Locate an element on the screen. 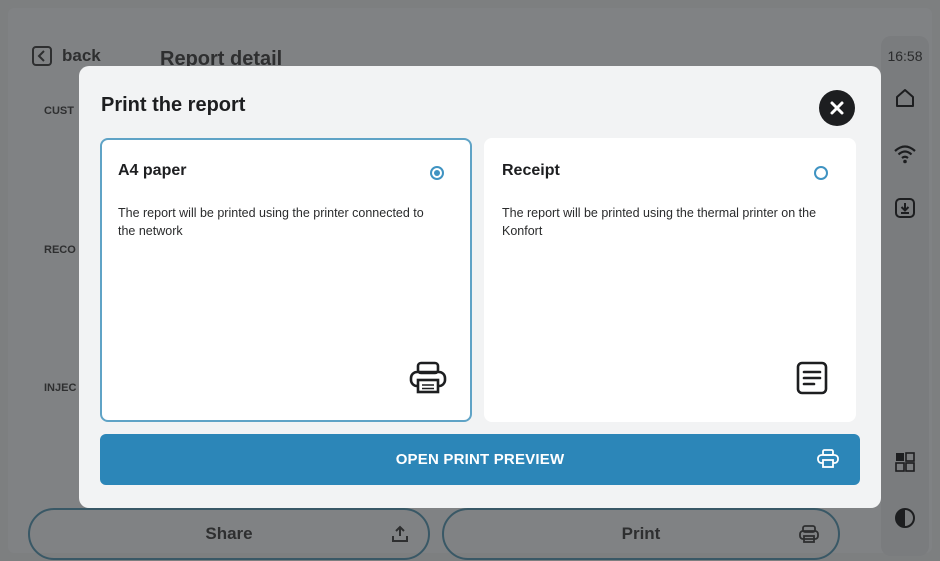 This screenshot has width=940, height=561. option-title: Receipt is located at coordinates (531, 170).